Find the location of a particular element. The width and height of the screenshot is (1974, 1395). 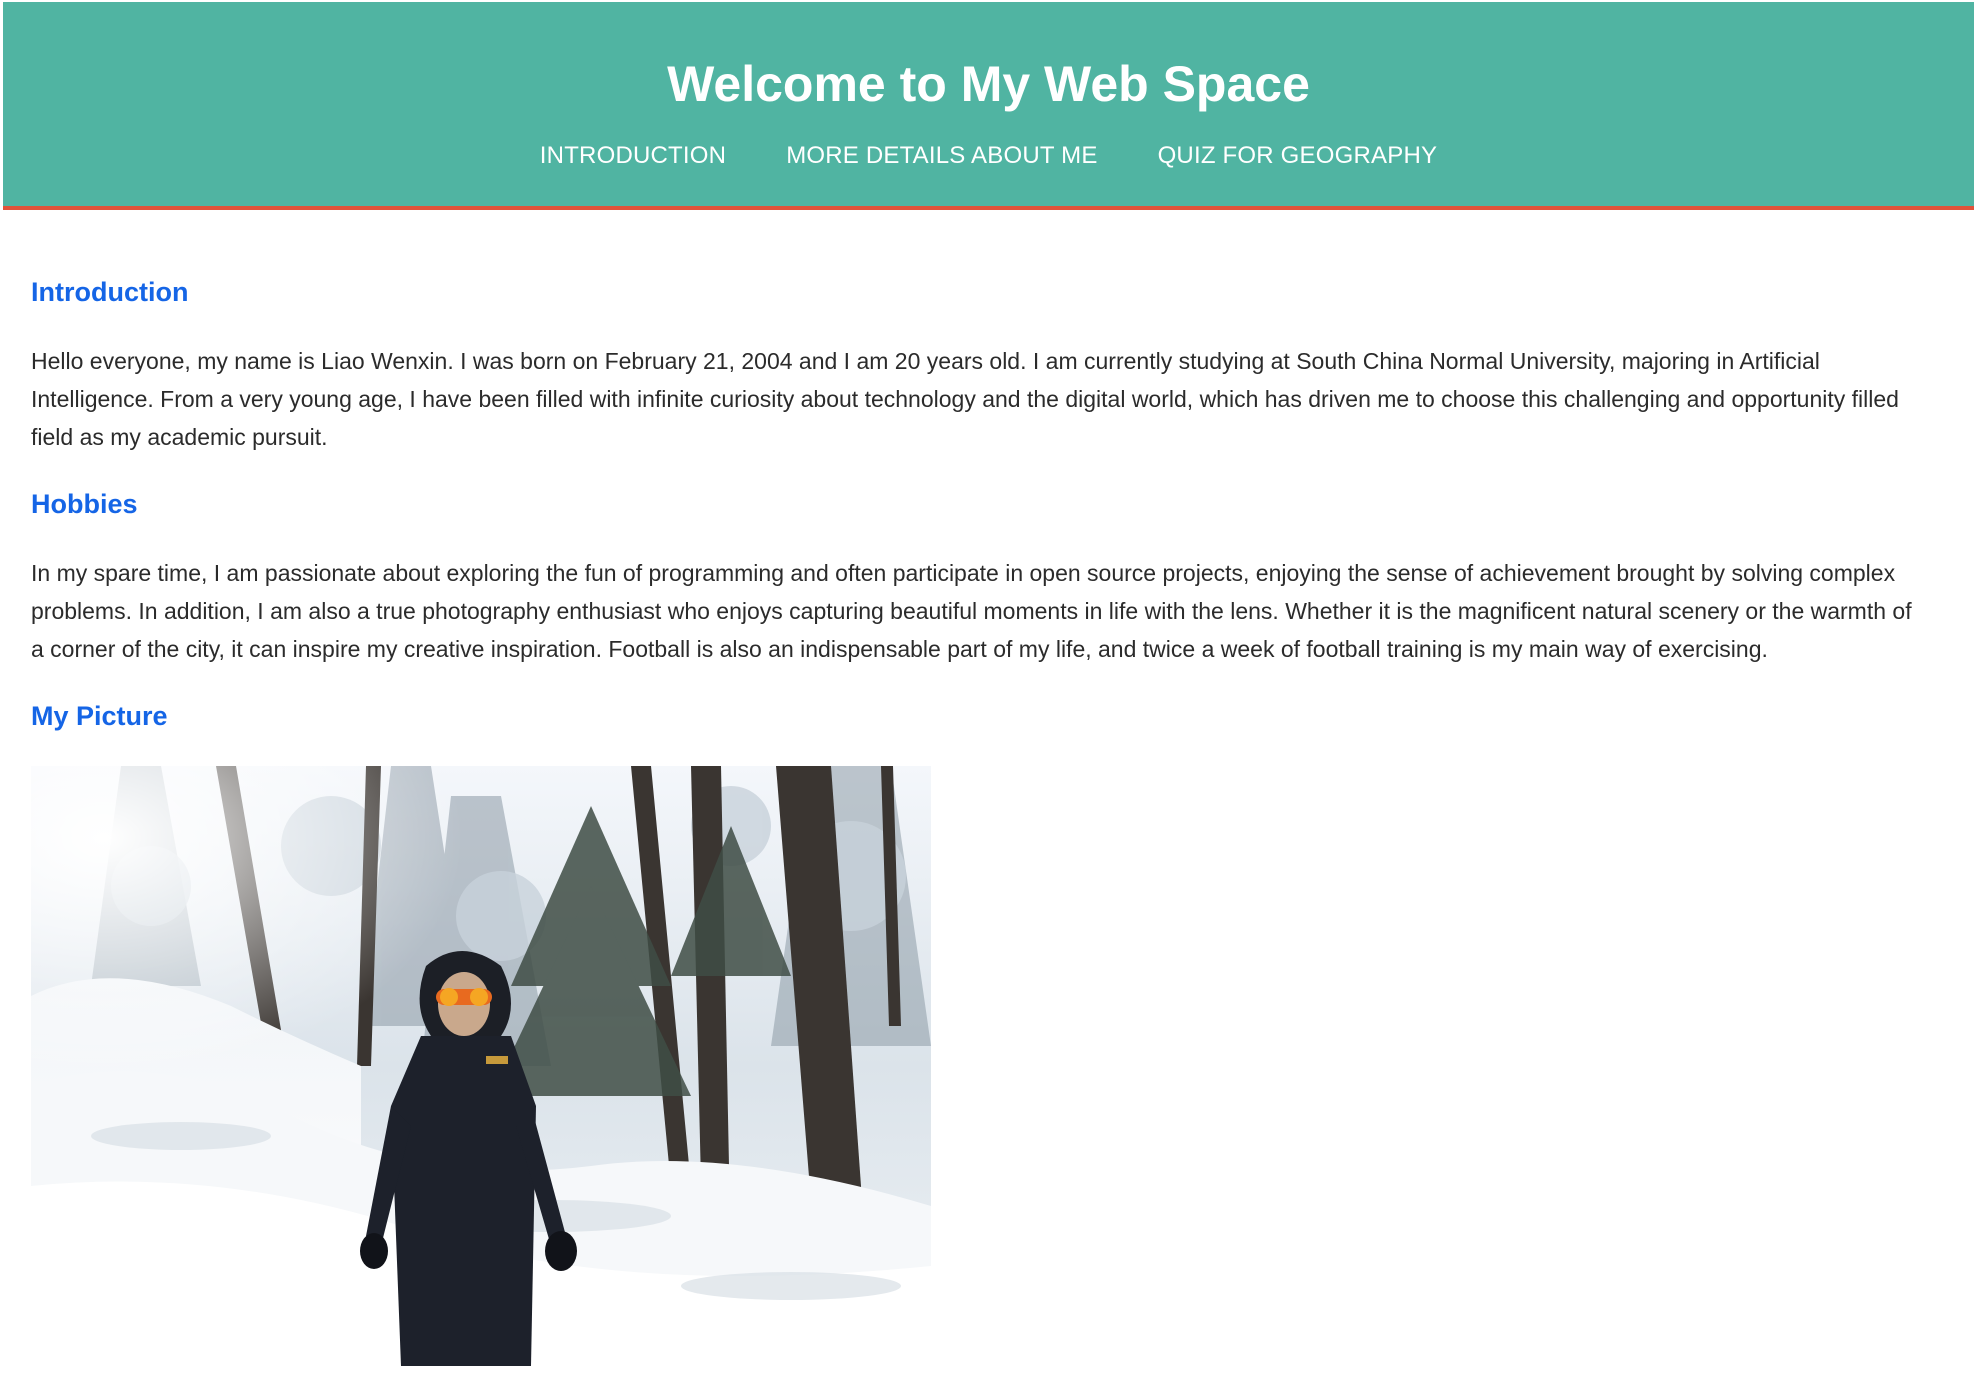

introduction-heading: Introduction is located at coordinates (110, 292).